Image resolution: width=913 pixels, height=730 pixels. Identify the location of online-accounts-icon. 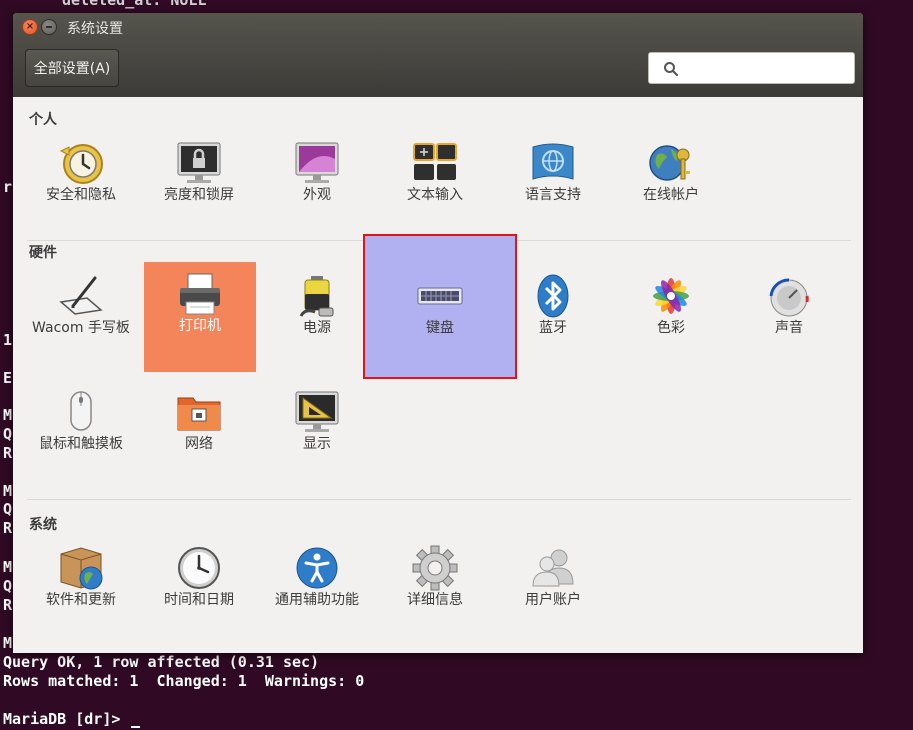
(669, 163).